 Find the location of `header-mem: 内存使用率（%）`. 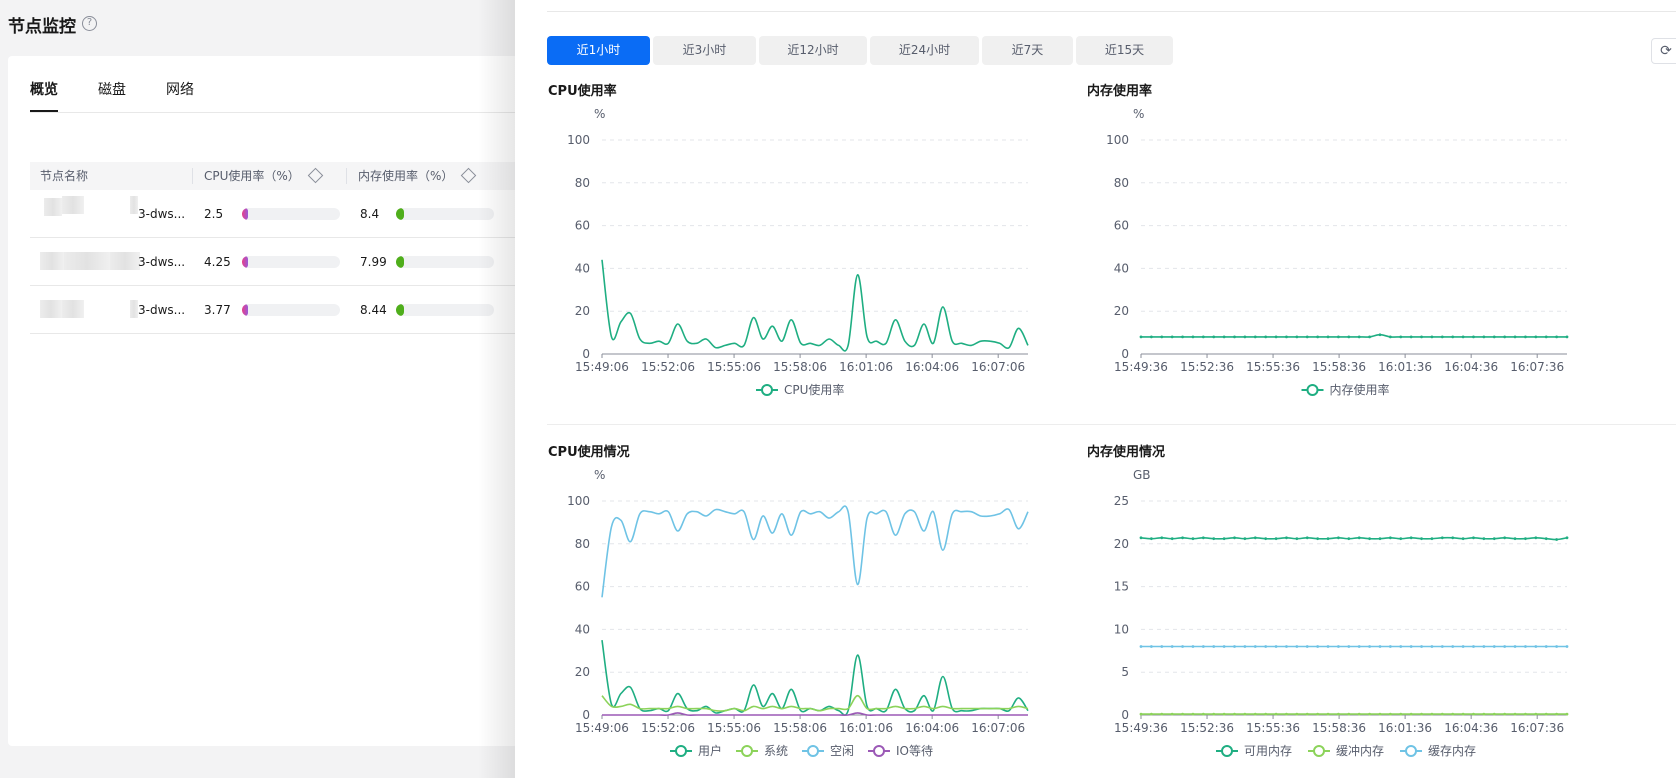

header-mem: 内存使用率（%） is located at coordinates (417, 176).